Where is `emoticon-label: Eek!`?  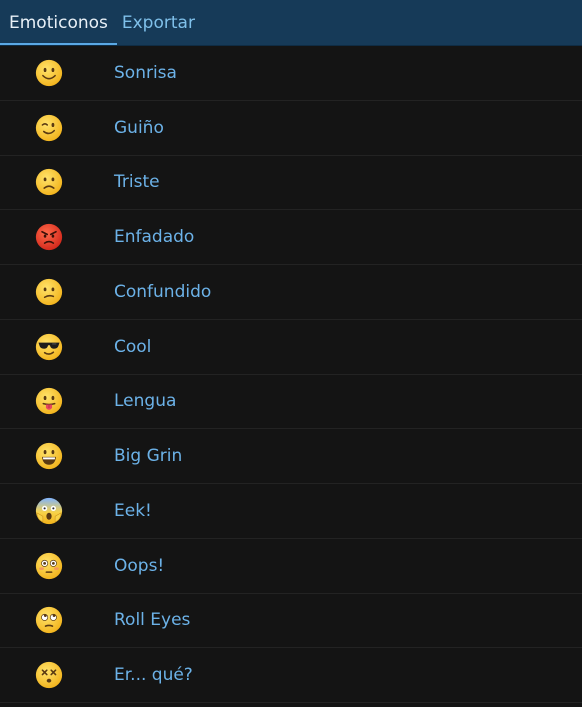
emoticon-label: Eek! is located at coordinates (133, 510).